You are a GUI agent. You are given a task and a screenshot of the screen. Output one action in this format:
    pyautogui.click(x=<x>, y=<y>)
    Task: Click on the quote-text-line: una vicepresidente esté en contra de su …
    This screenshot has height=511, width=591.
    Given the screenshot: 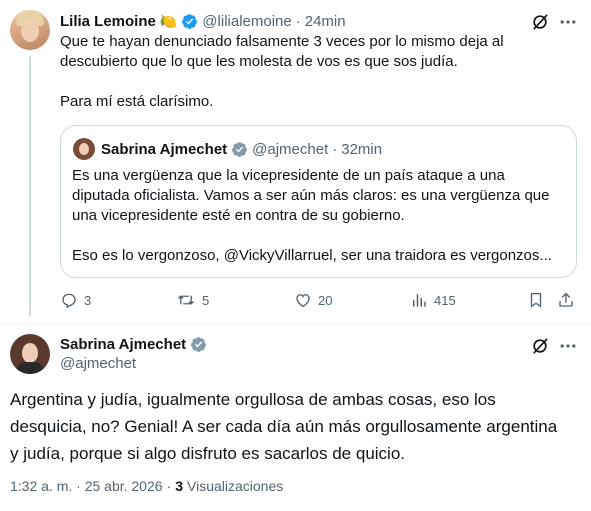 What is the action you would take?
    pyautogui.click(x=238, y=215)
    